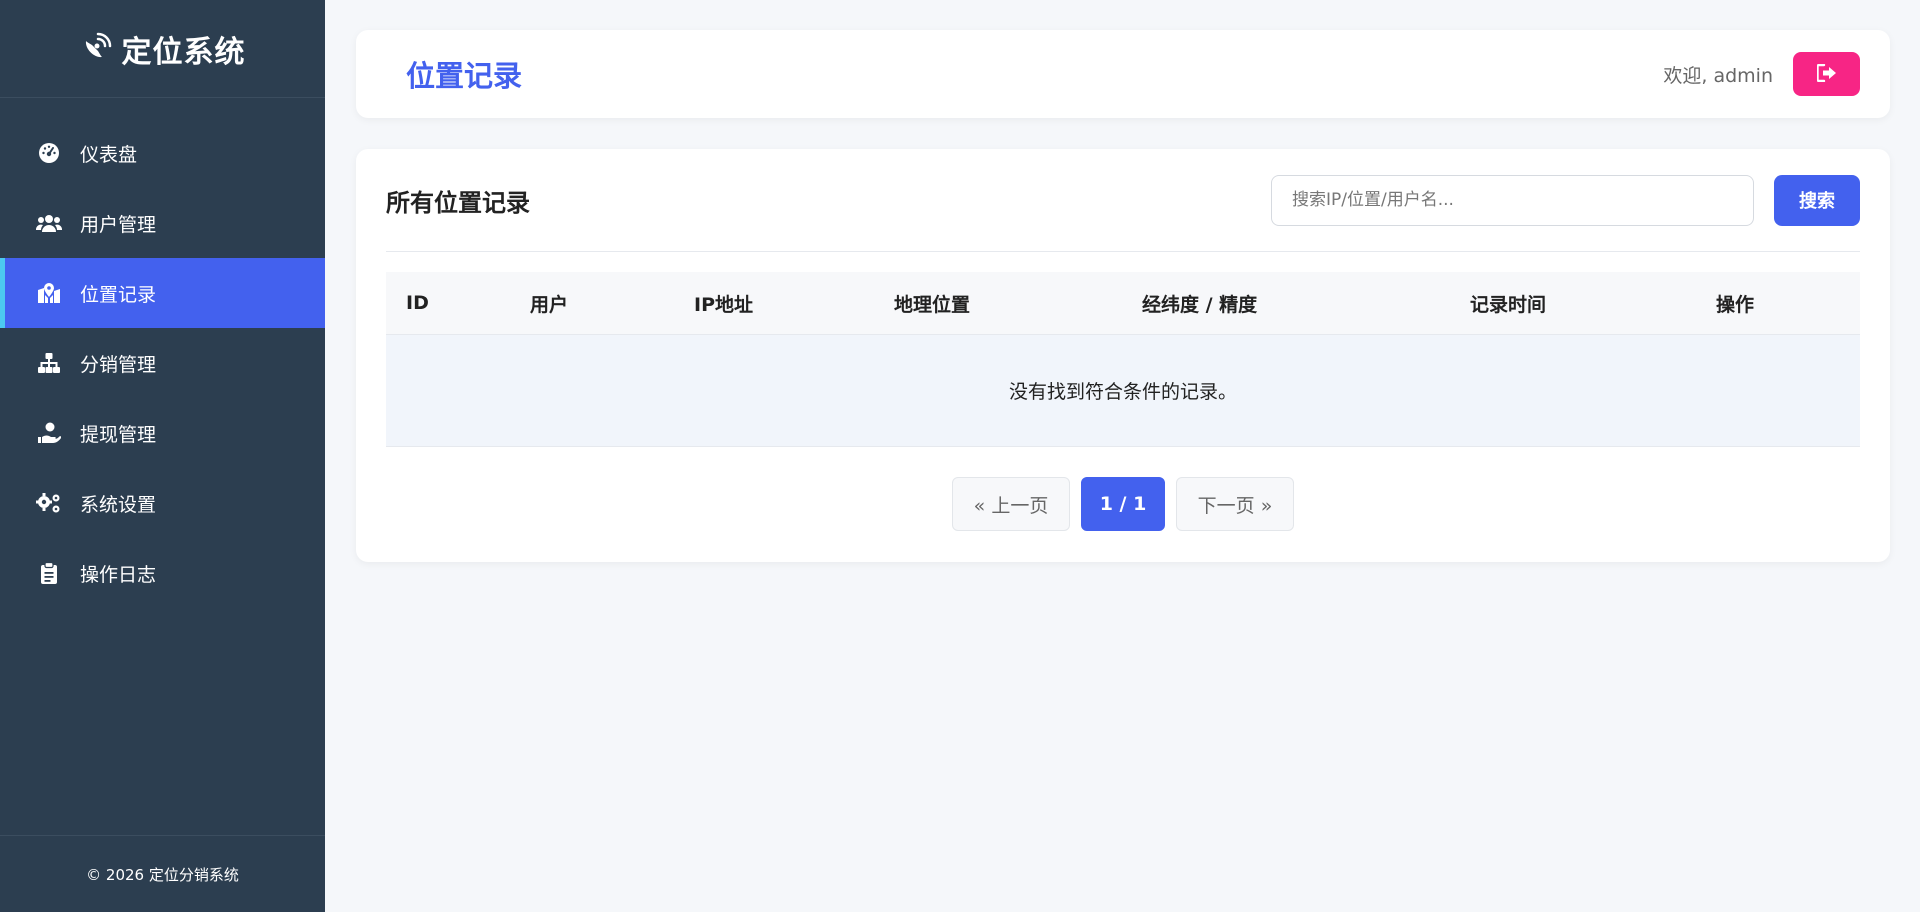  I want to click on sidebar-item-label: 用户管理, so click(118, 224).